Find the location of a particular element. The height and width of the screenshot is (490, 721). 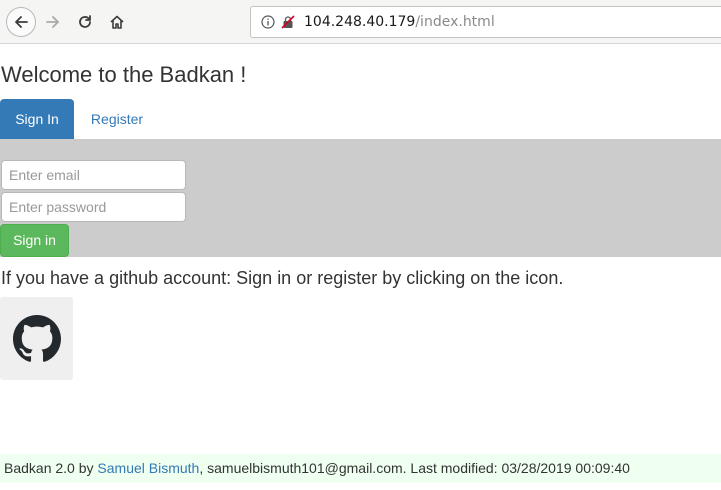

browser-toolbar: 104.248.40.179/index.html is located at coordinates (360, 22).